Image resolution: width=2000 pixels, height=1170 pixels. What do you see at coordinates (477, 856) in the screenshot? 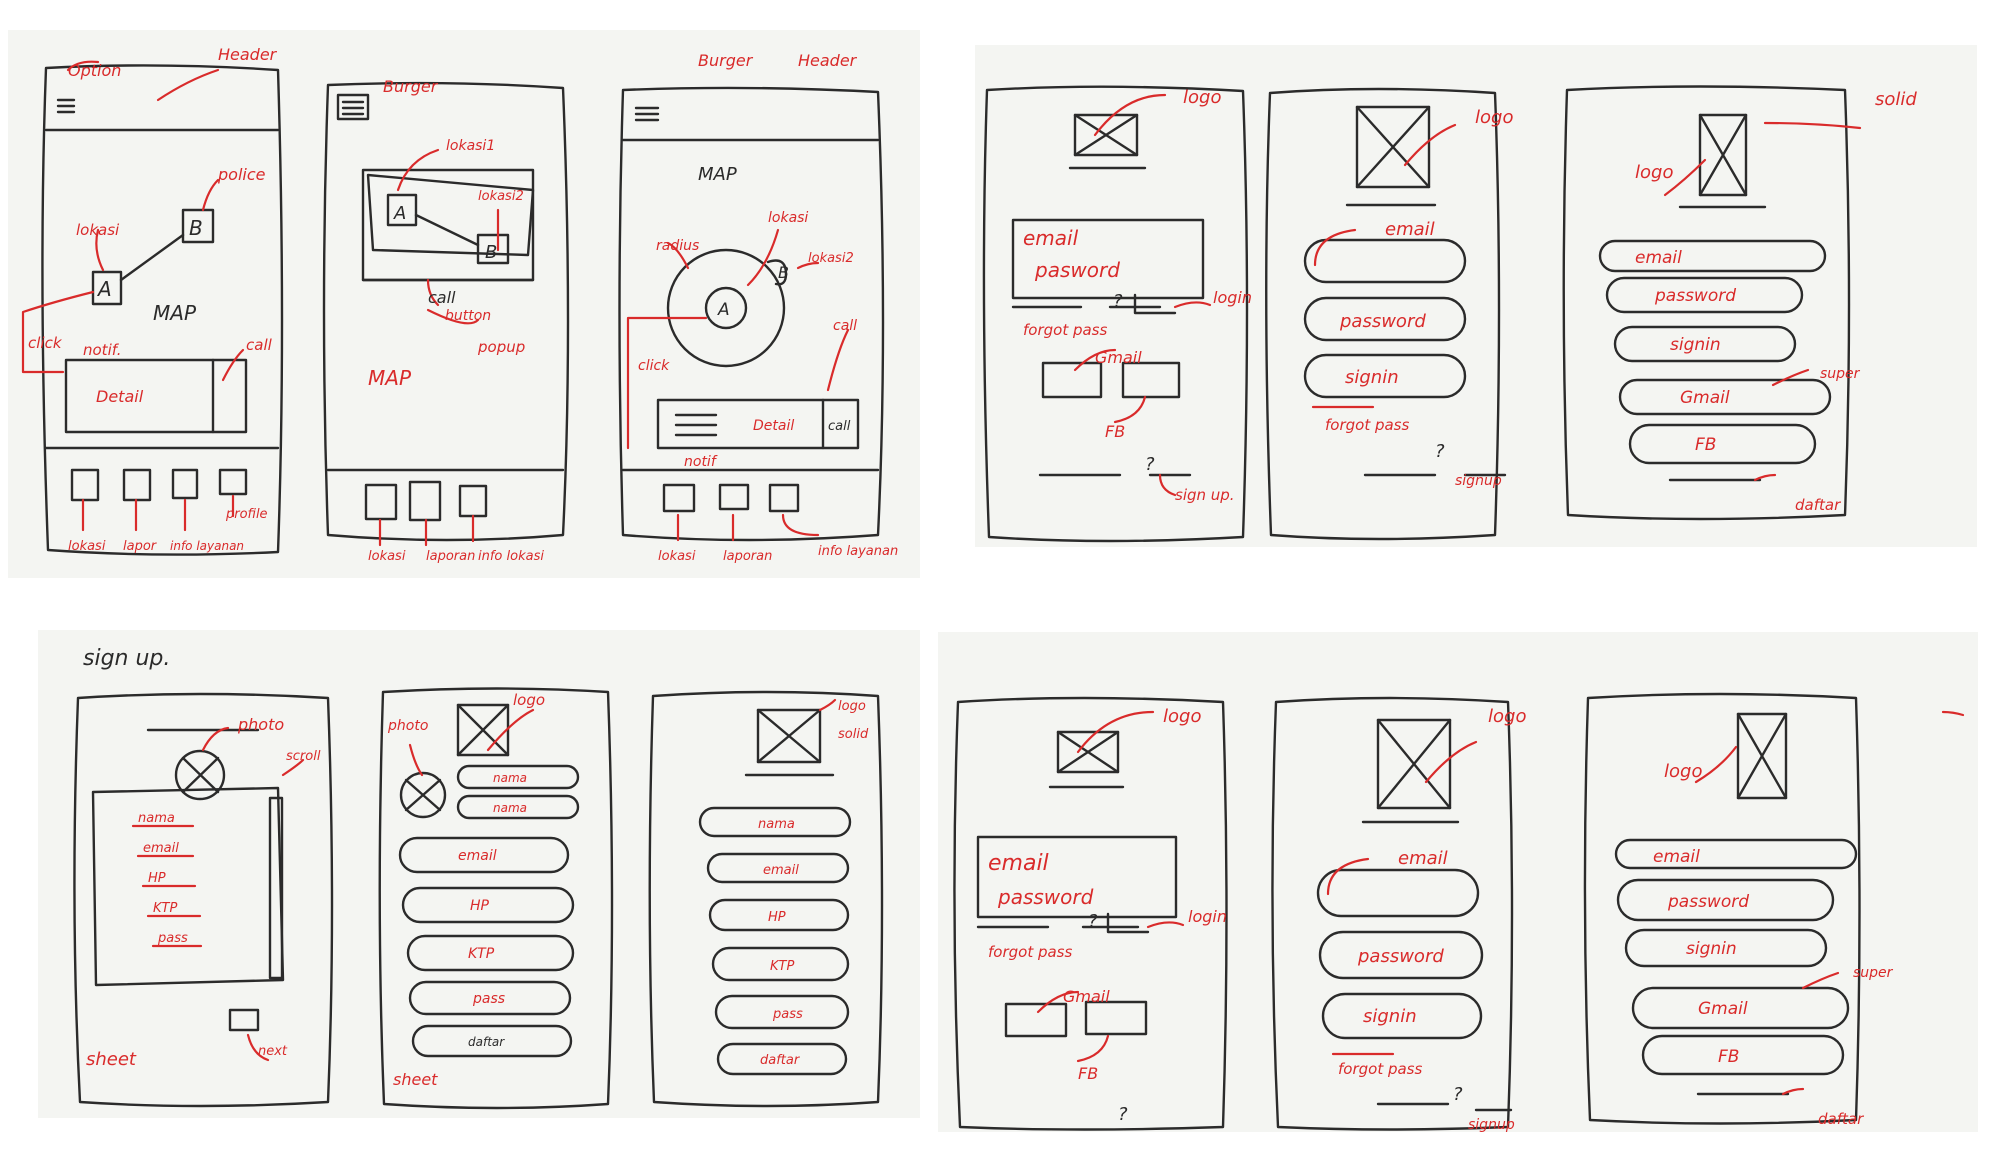
I see `field-label-3: email` at bounding box center [477, 856].